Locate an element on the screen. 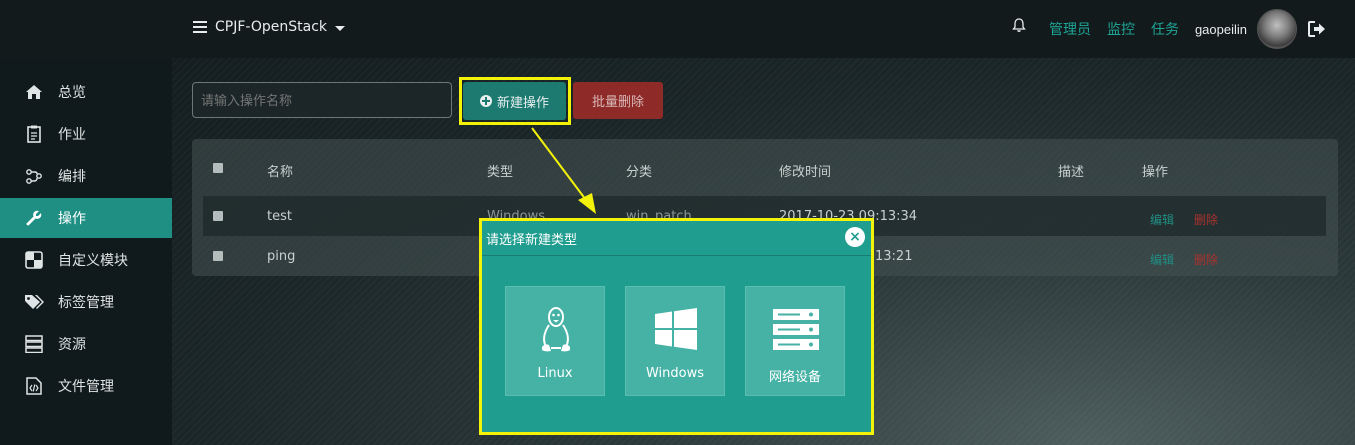 This screenshot has width=1355, height=445. close-icon: × is located at coordinates (855, 237).